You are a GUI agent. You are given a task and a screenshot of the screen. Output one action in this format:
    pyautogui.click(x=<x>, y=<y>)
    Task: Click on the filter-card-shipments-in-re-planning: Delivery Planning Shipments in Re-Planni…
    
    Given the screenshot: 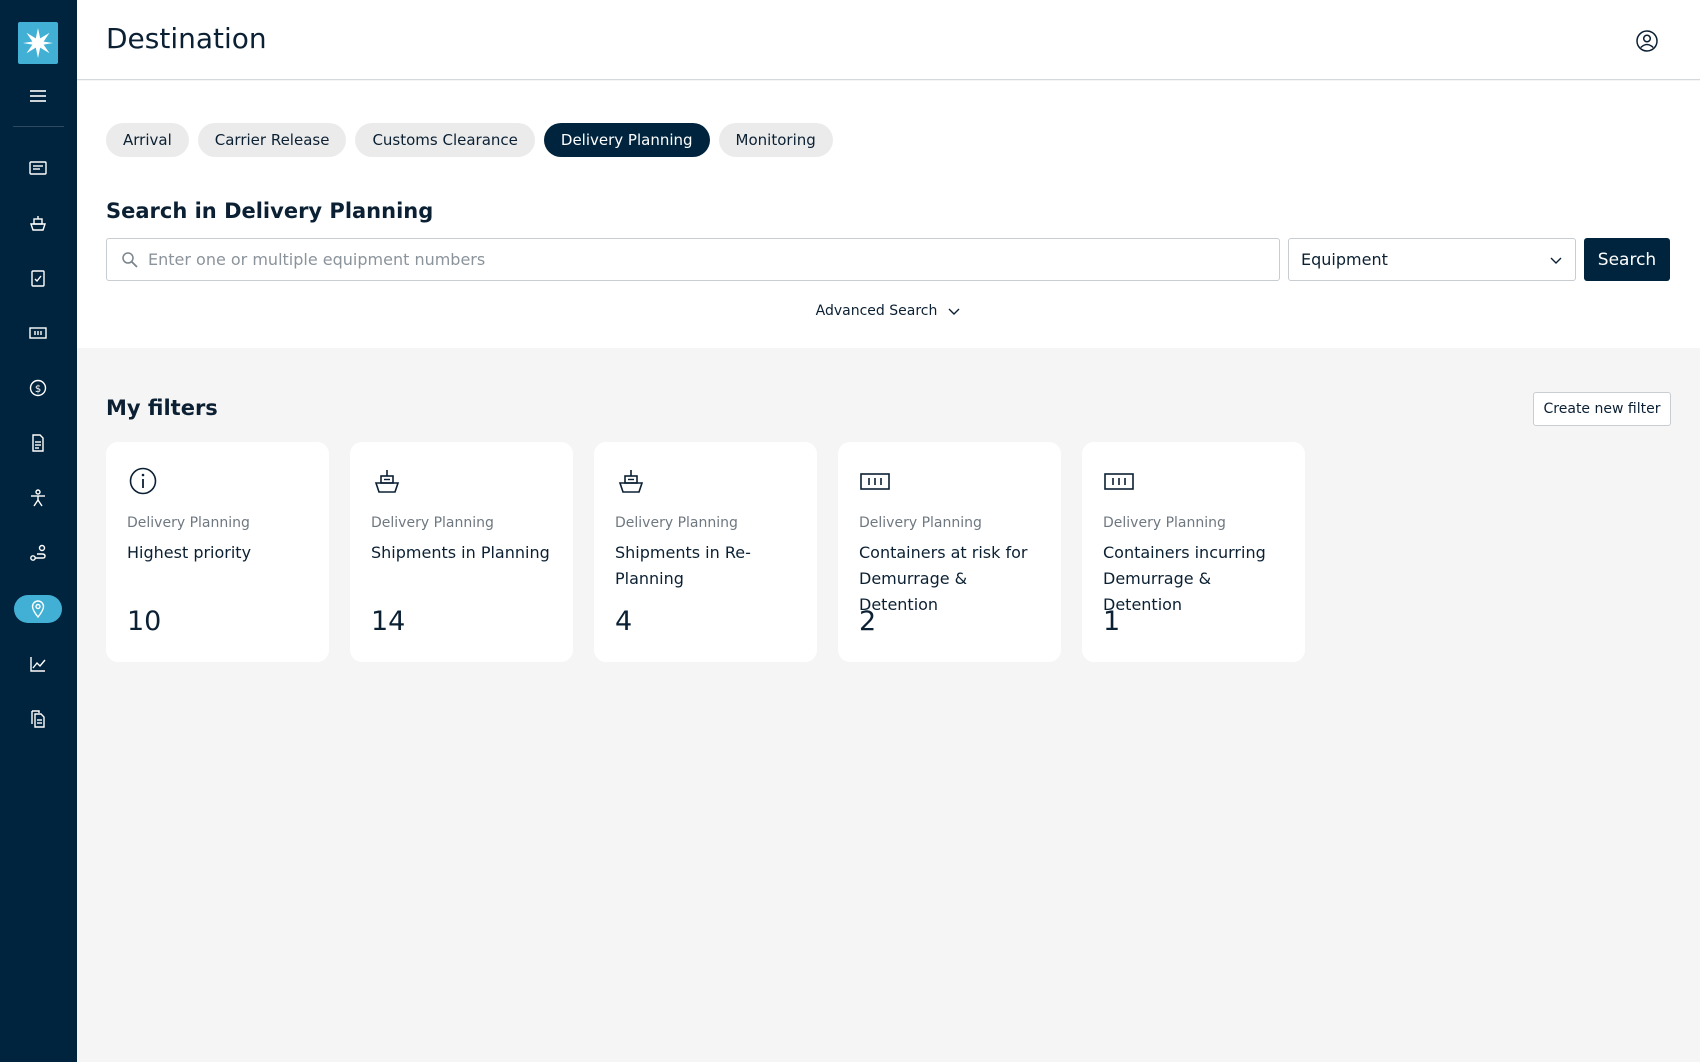 What is the action you would take?
    pyautogui.click(x=705, y=552)
    